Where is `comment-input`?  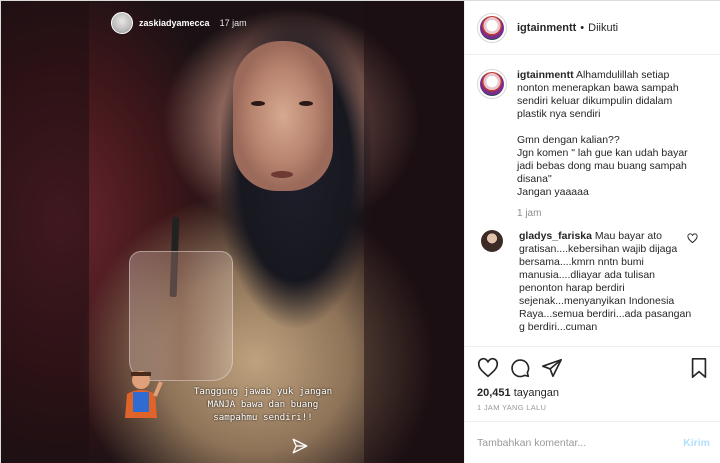
comment-input is located at coordinates (580, 443).